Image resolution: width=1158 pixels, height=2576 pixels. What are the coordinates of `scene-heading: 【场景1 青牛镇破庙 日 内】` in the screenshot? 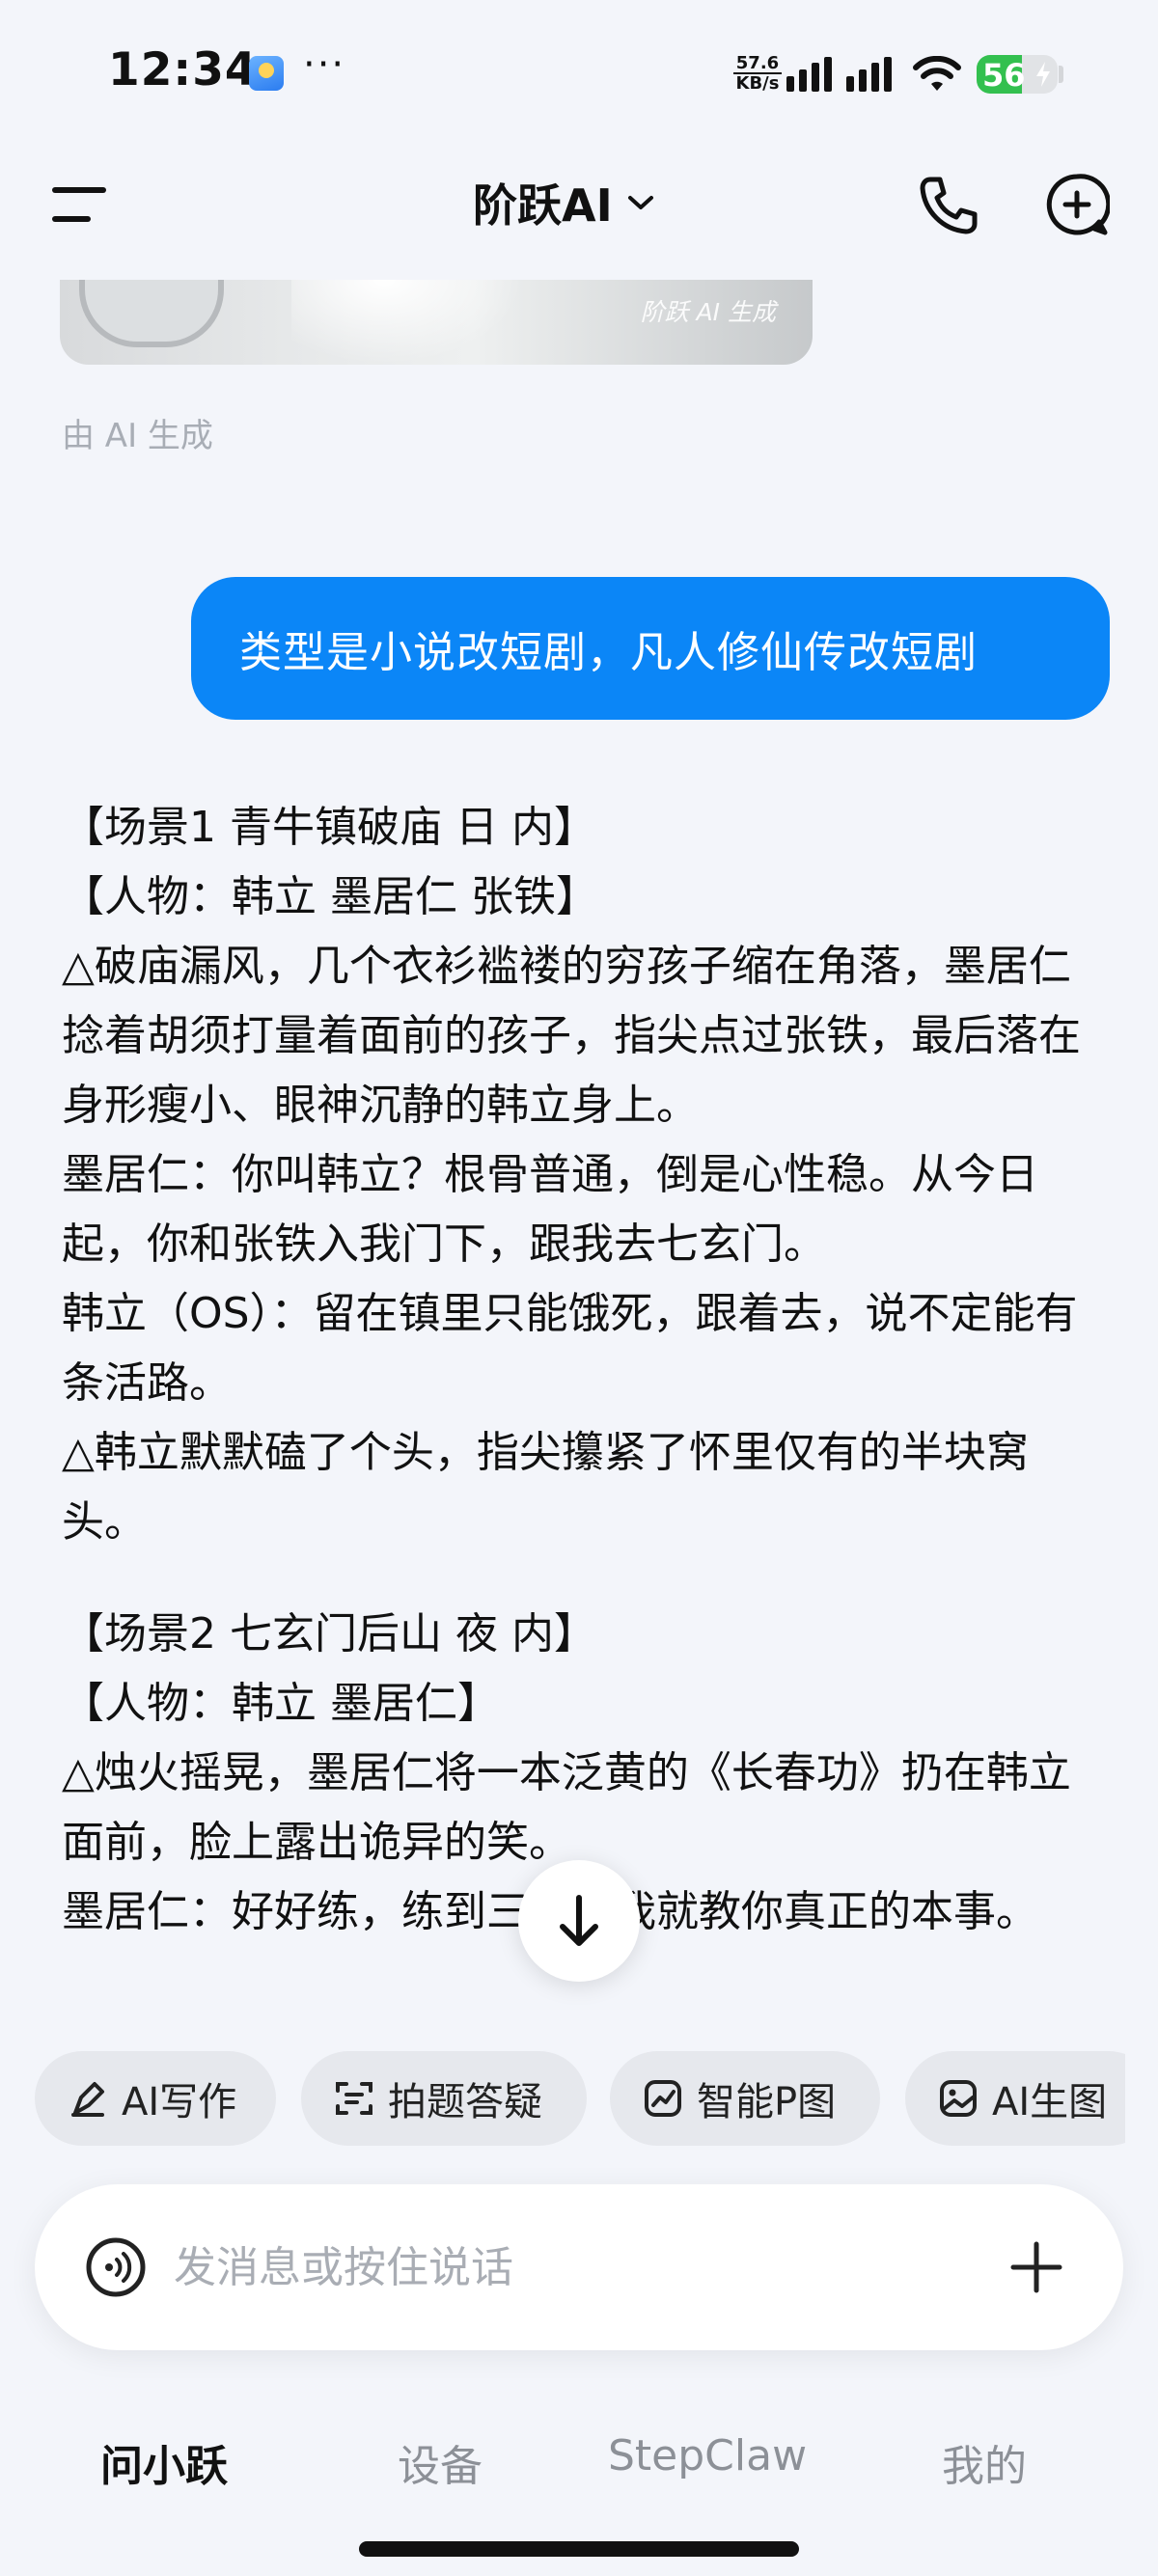 It's located at (329, 827).